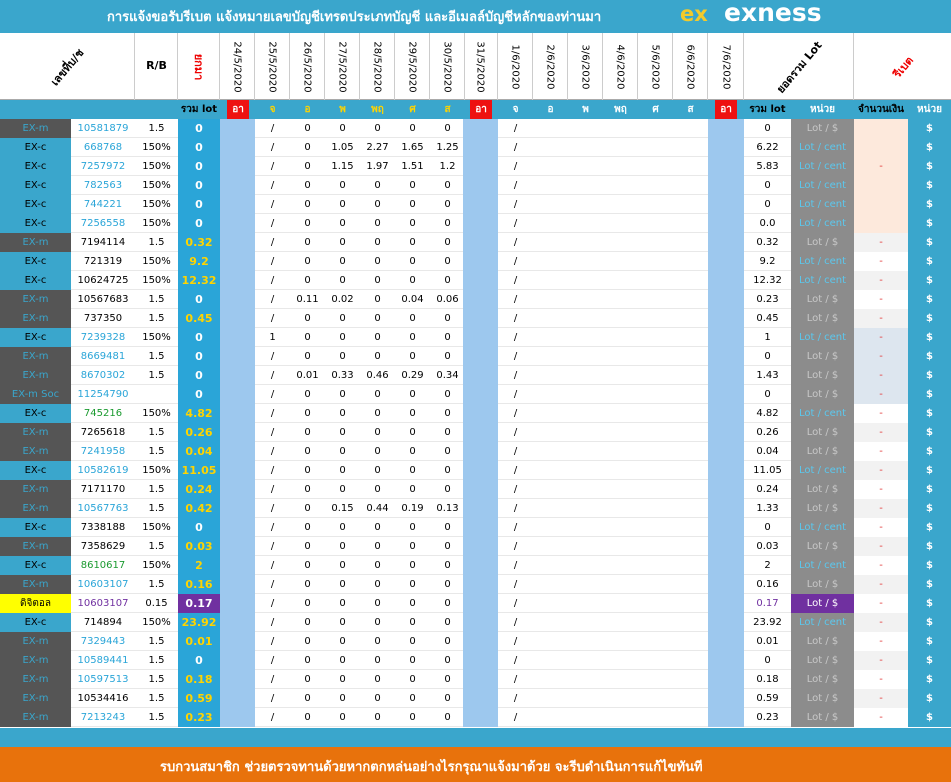 This screenshot has width=951, height=782. I want to click on header-date-label: 30/5/2020, so click(447, 66).